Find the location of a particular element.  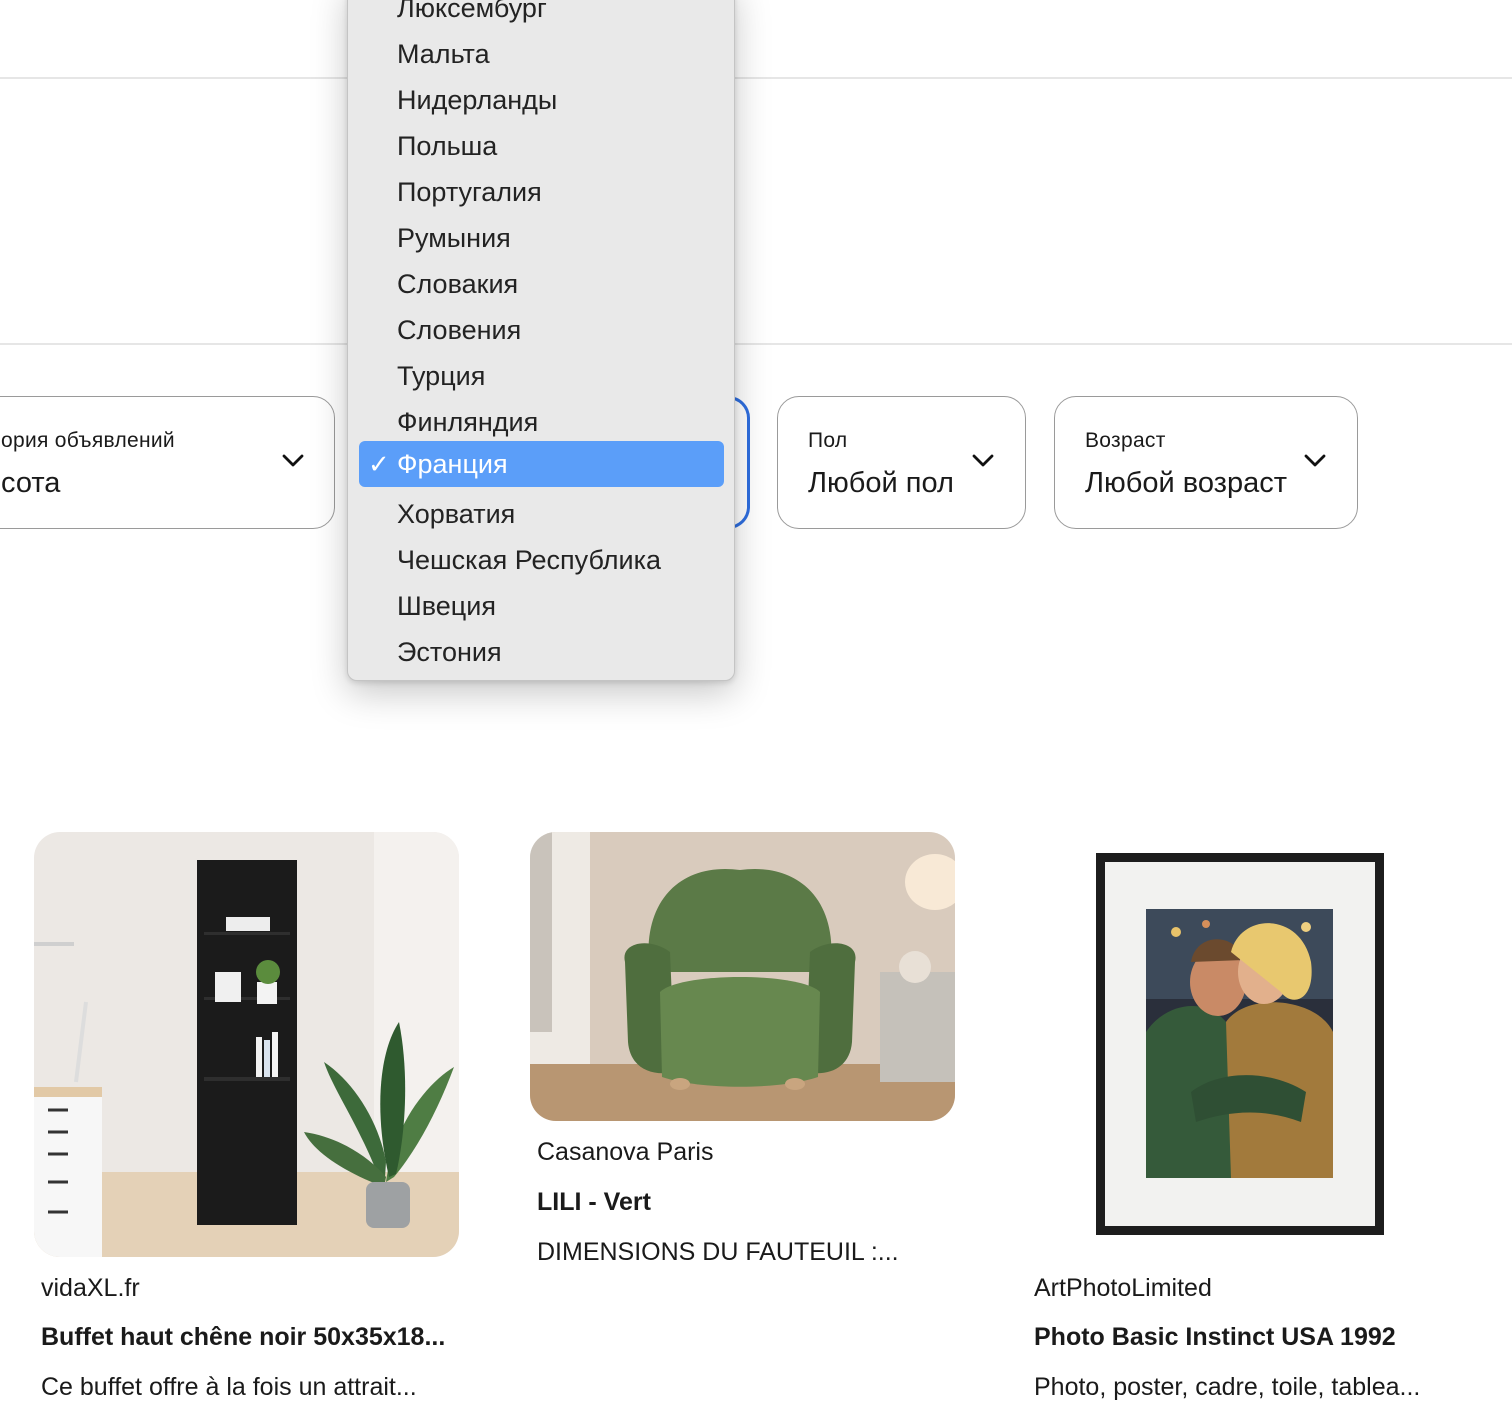

dropdown-option: Польша is located at coordinates (541, 146).